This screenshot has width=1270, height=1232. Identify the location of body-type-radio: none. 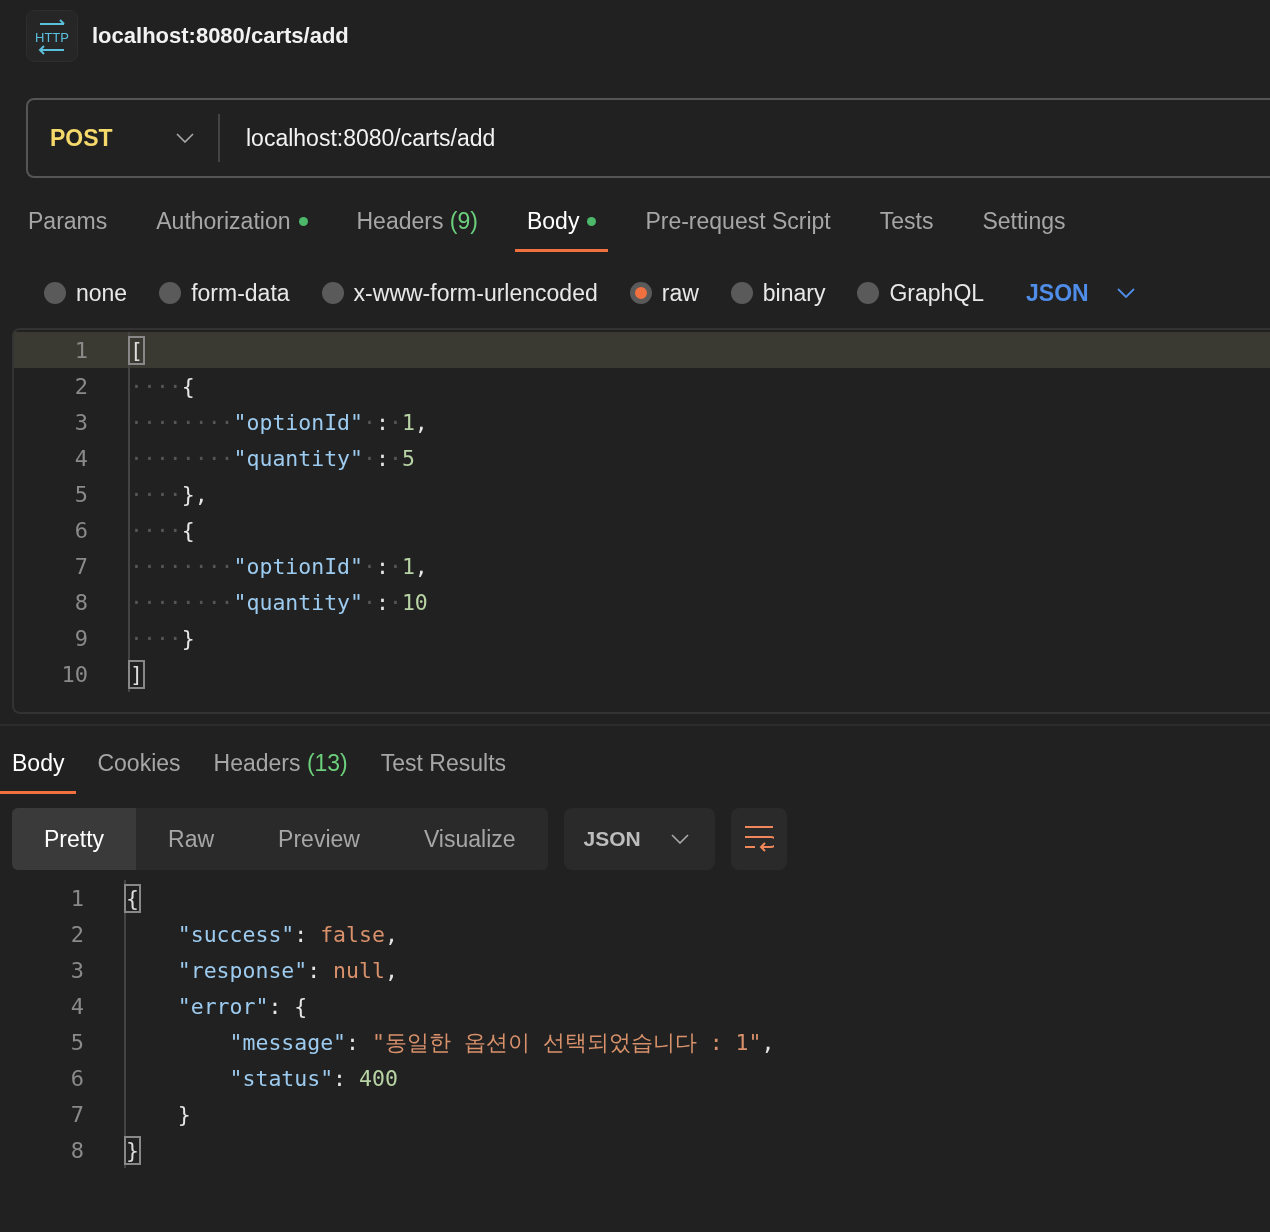
(86, 293).